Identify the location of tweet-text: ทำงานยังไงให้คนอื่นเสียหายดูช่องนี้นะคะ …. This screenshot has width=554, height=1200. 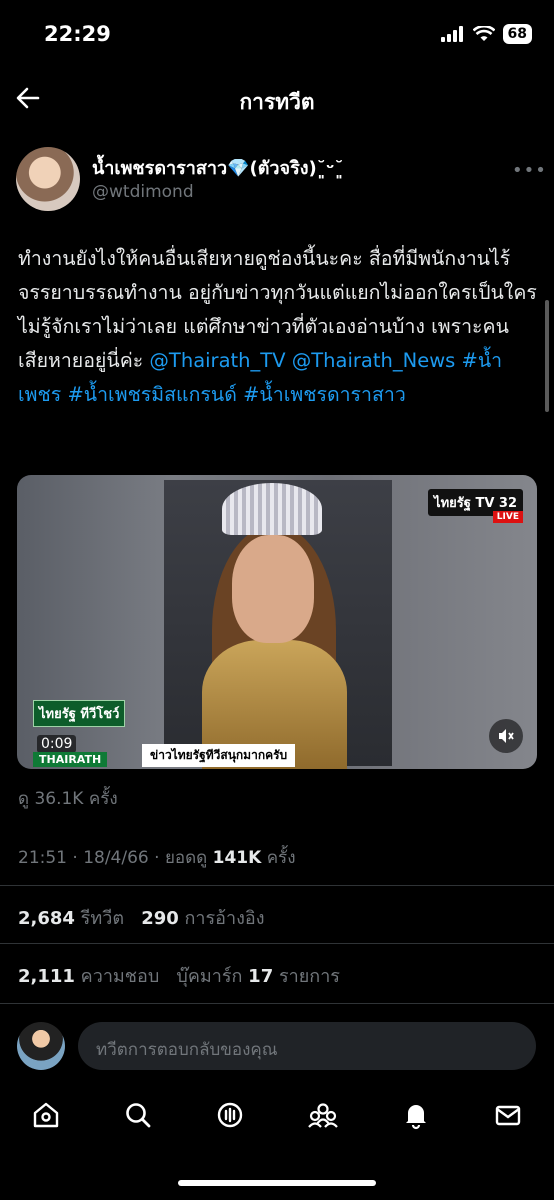
(278, 327).